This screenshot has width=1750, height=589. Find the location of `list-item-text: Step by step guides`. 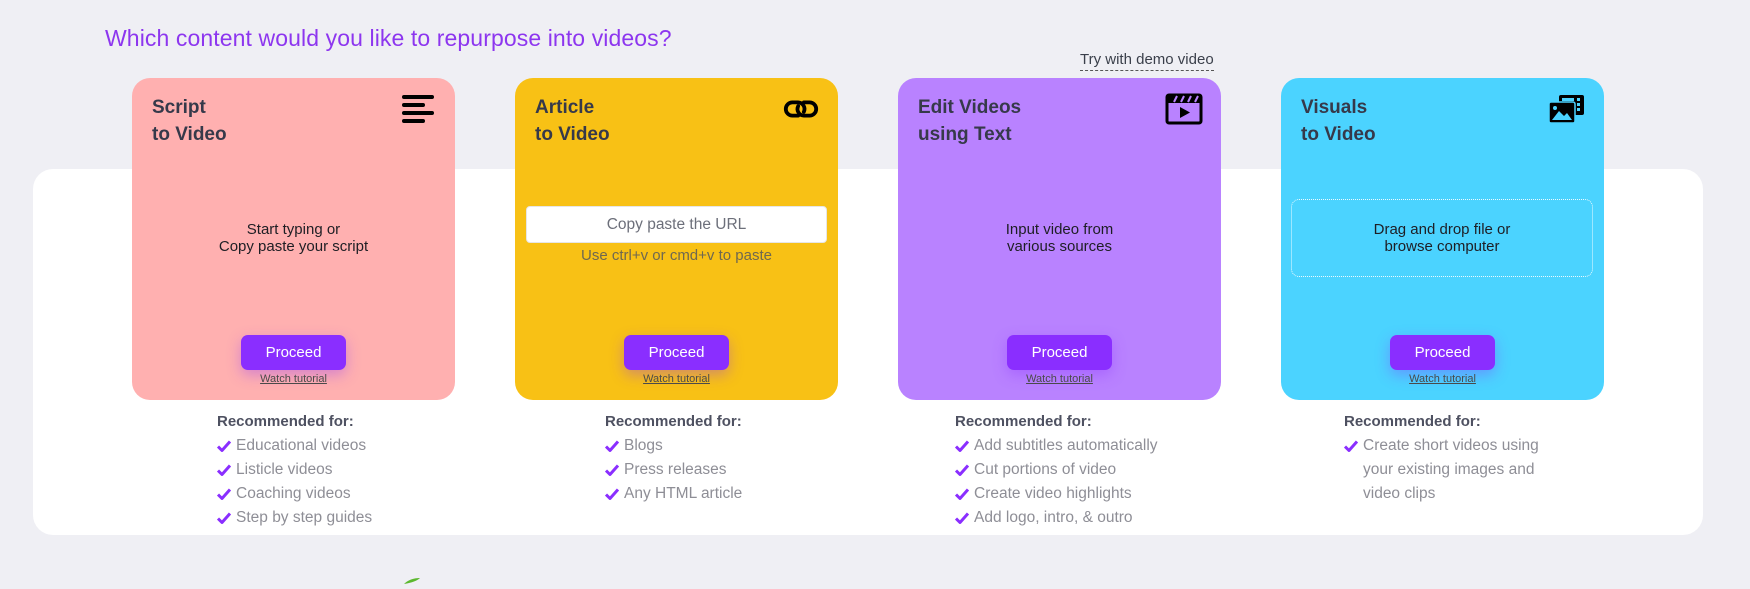

list-item-text: Step by step guides is located at coordinates (304, 517).